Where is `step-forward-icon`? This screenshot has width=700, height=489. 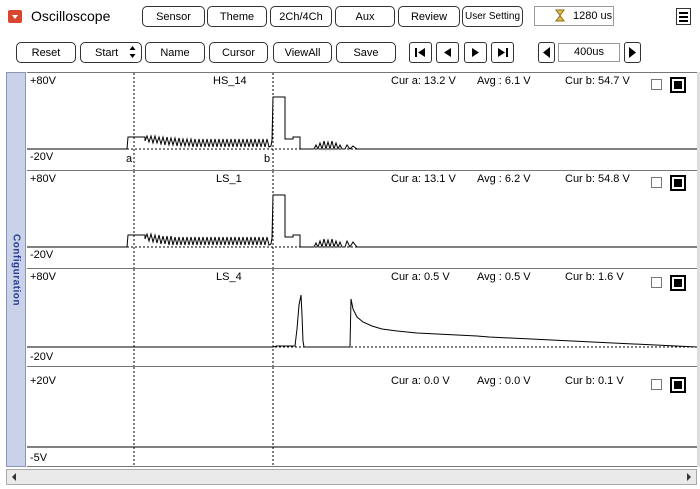 step-forward-icon is located at coordinates (475, 52).